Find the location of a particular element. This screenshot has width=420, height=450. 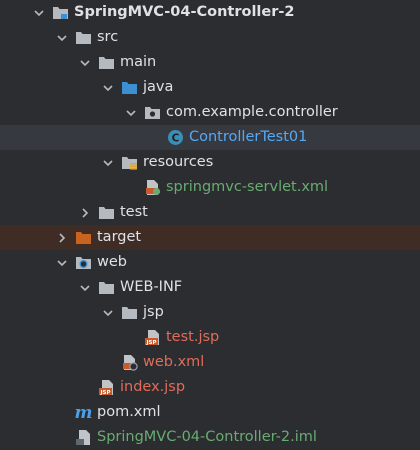

tree-row-package: com.example.controller is located at coordinates (210, 112).